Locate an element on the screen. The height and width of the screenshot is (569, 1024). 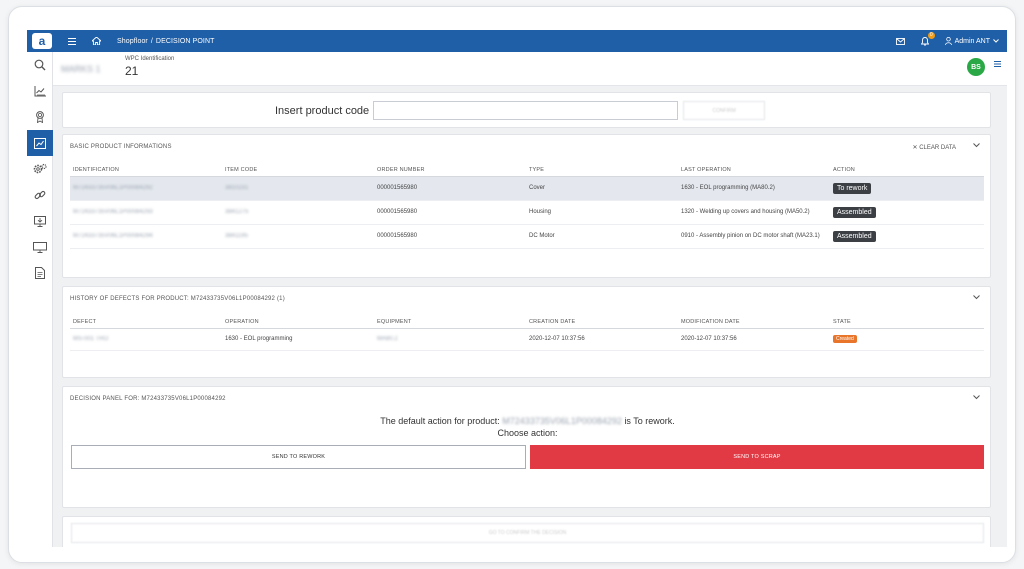
mail-icon is located at coordinates (900, 41).